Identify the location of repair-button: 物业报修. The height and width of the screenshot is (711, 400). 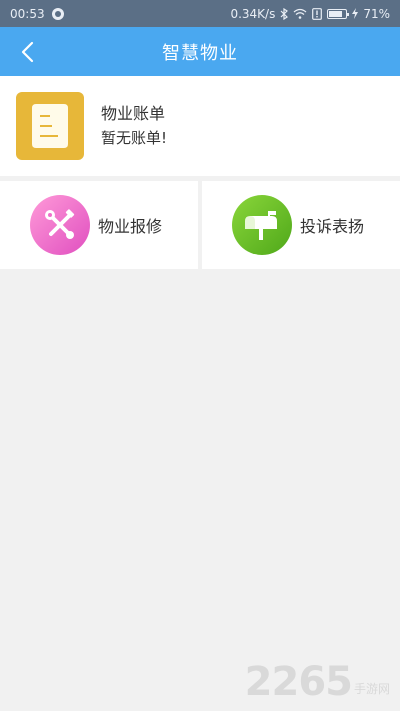
(99, 225).